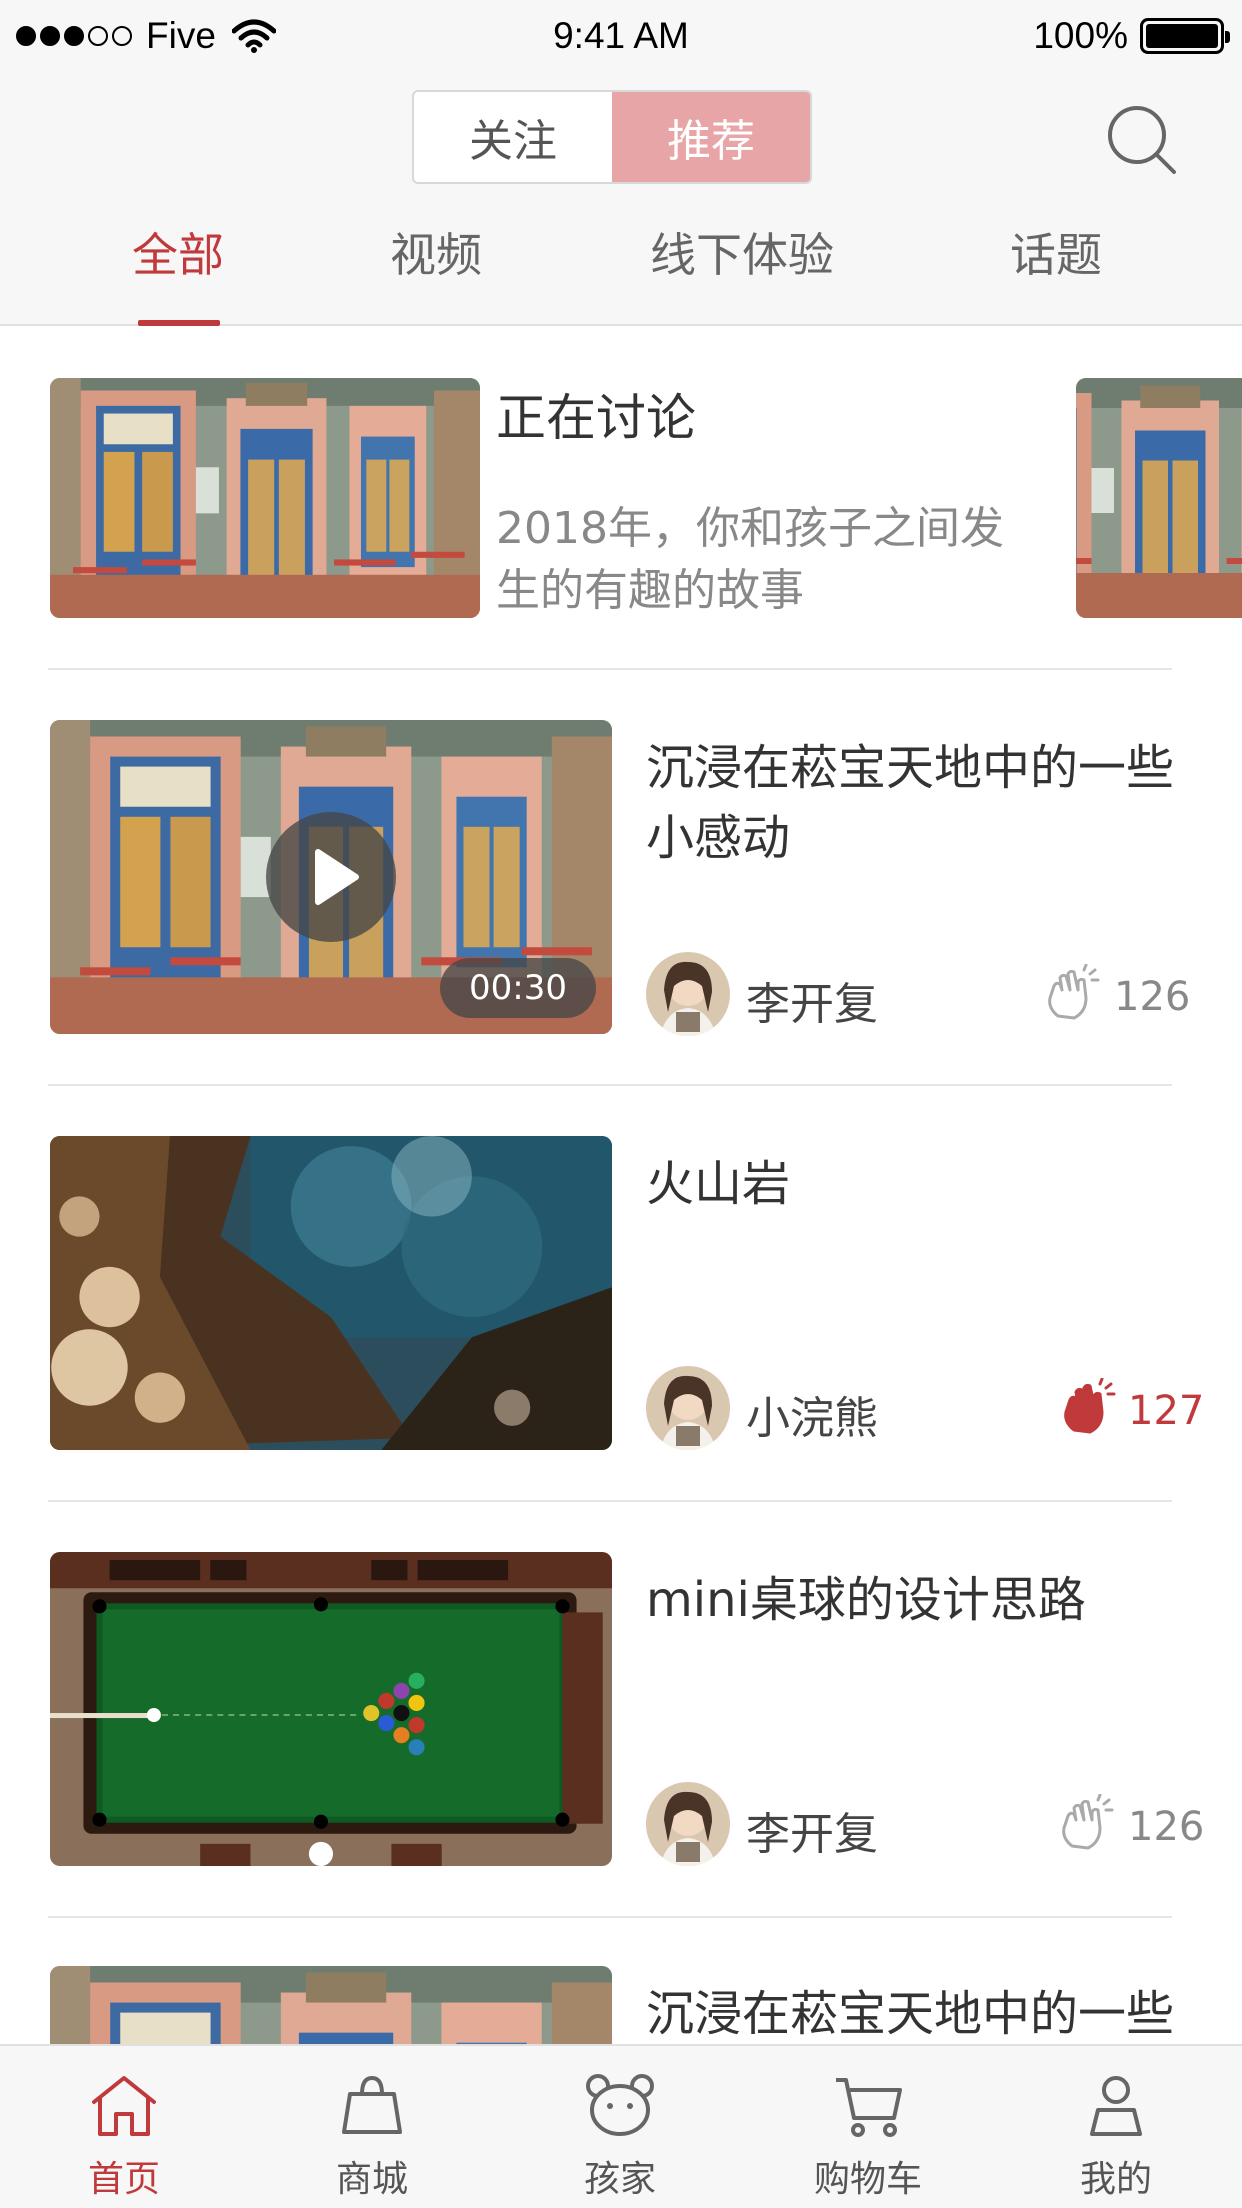 The width and height of the screenshot is (1242, 2208). Describe the element at coordinates (910, 768) in the screenshot. I see `feed-item-title-line-1: 沉浸在菘宝天地中的一些` at that location.